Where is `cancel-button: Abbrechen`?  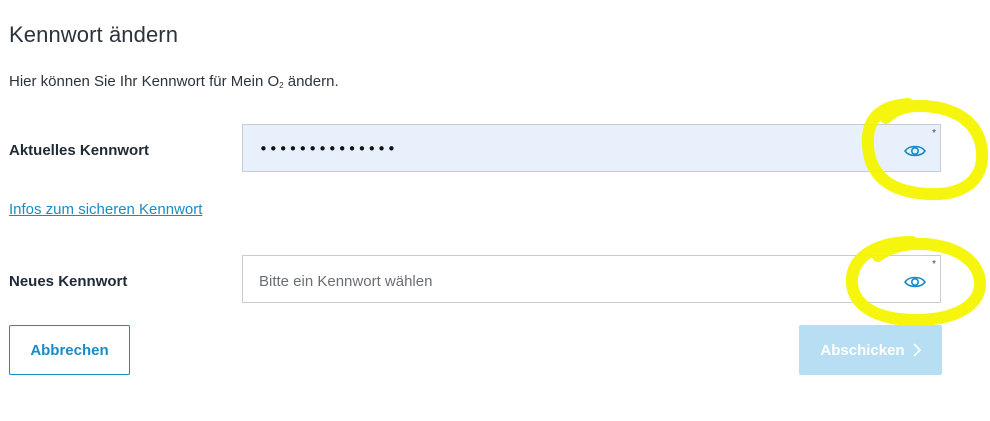
cancel-button: Abbrechen is located at coordinates (69, 350).